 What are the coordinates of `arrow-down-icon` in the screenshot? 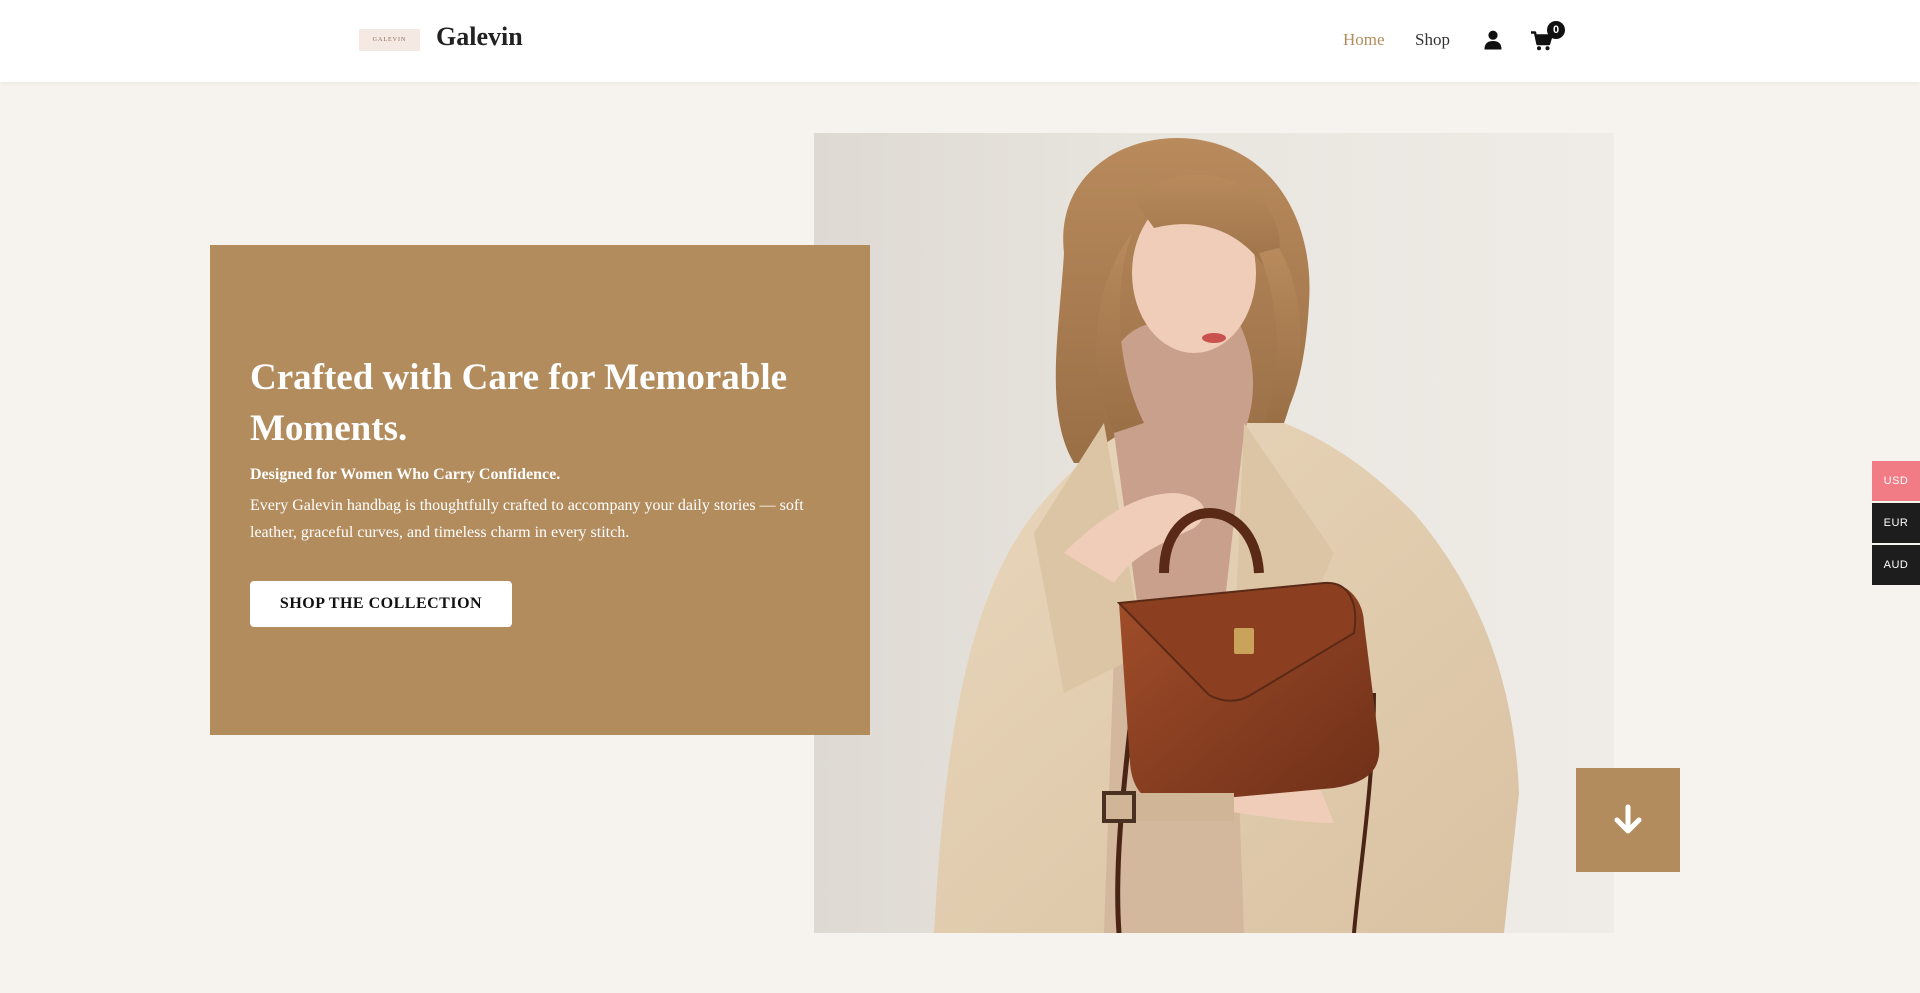 It's located at (1628, 819).